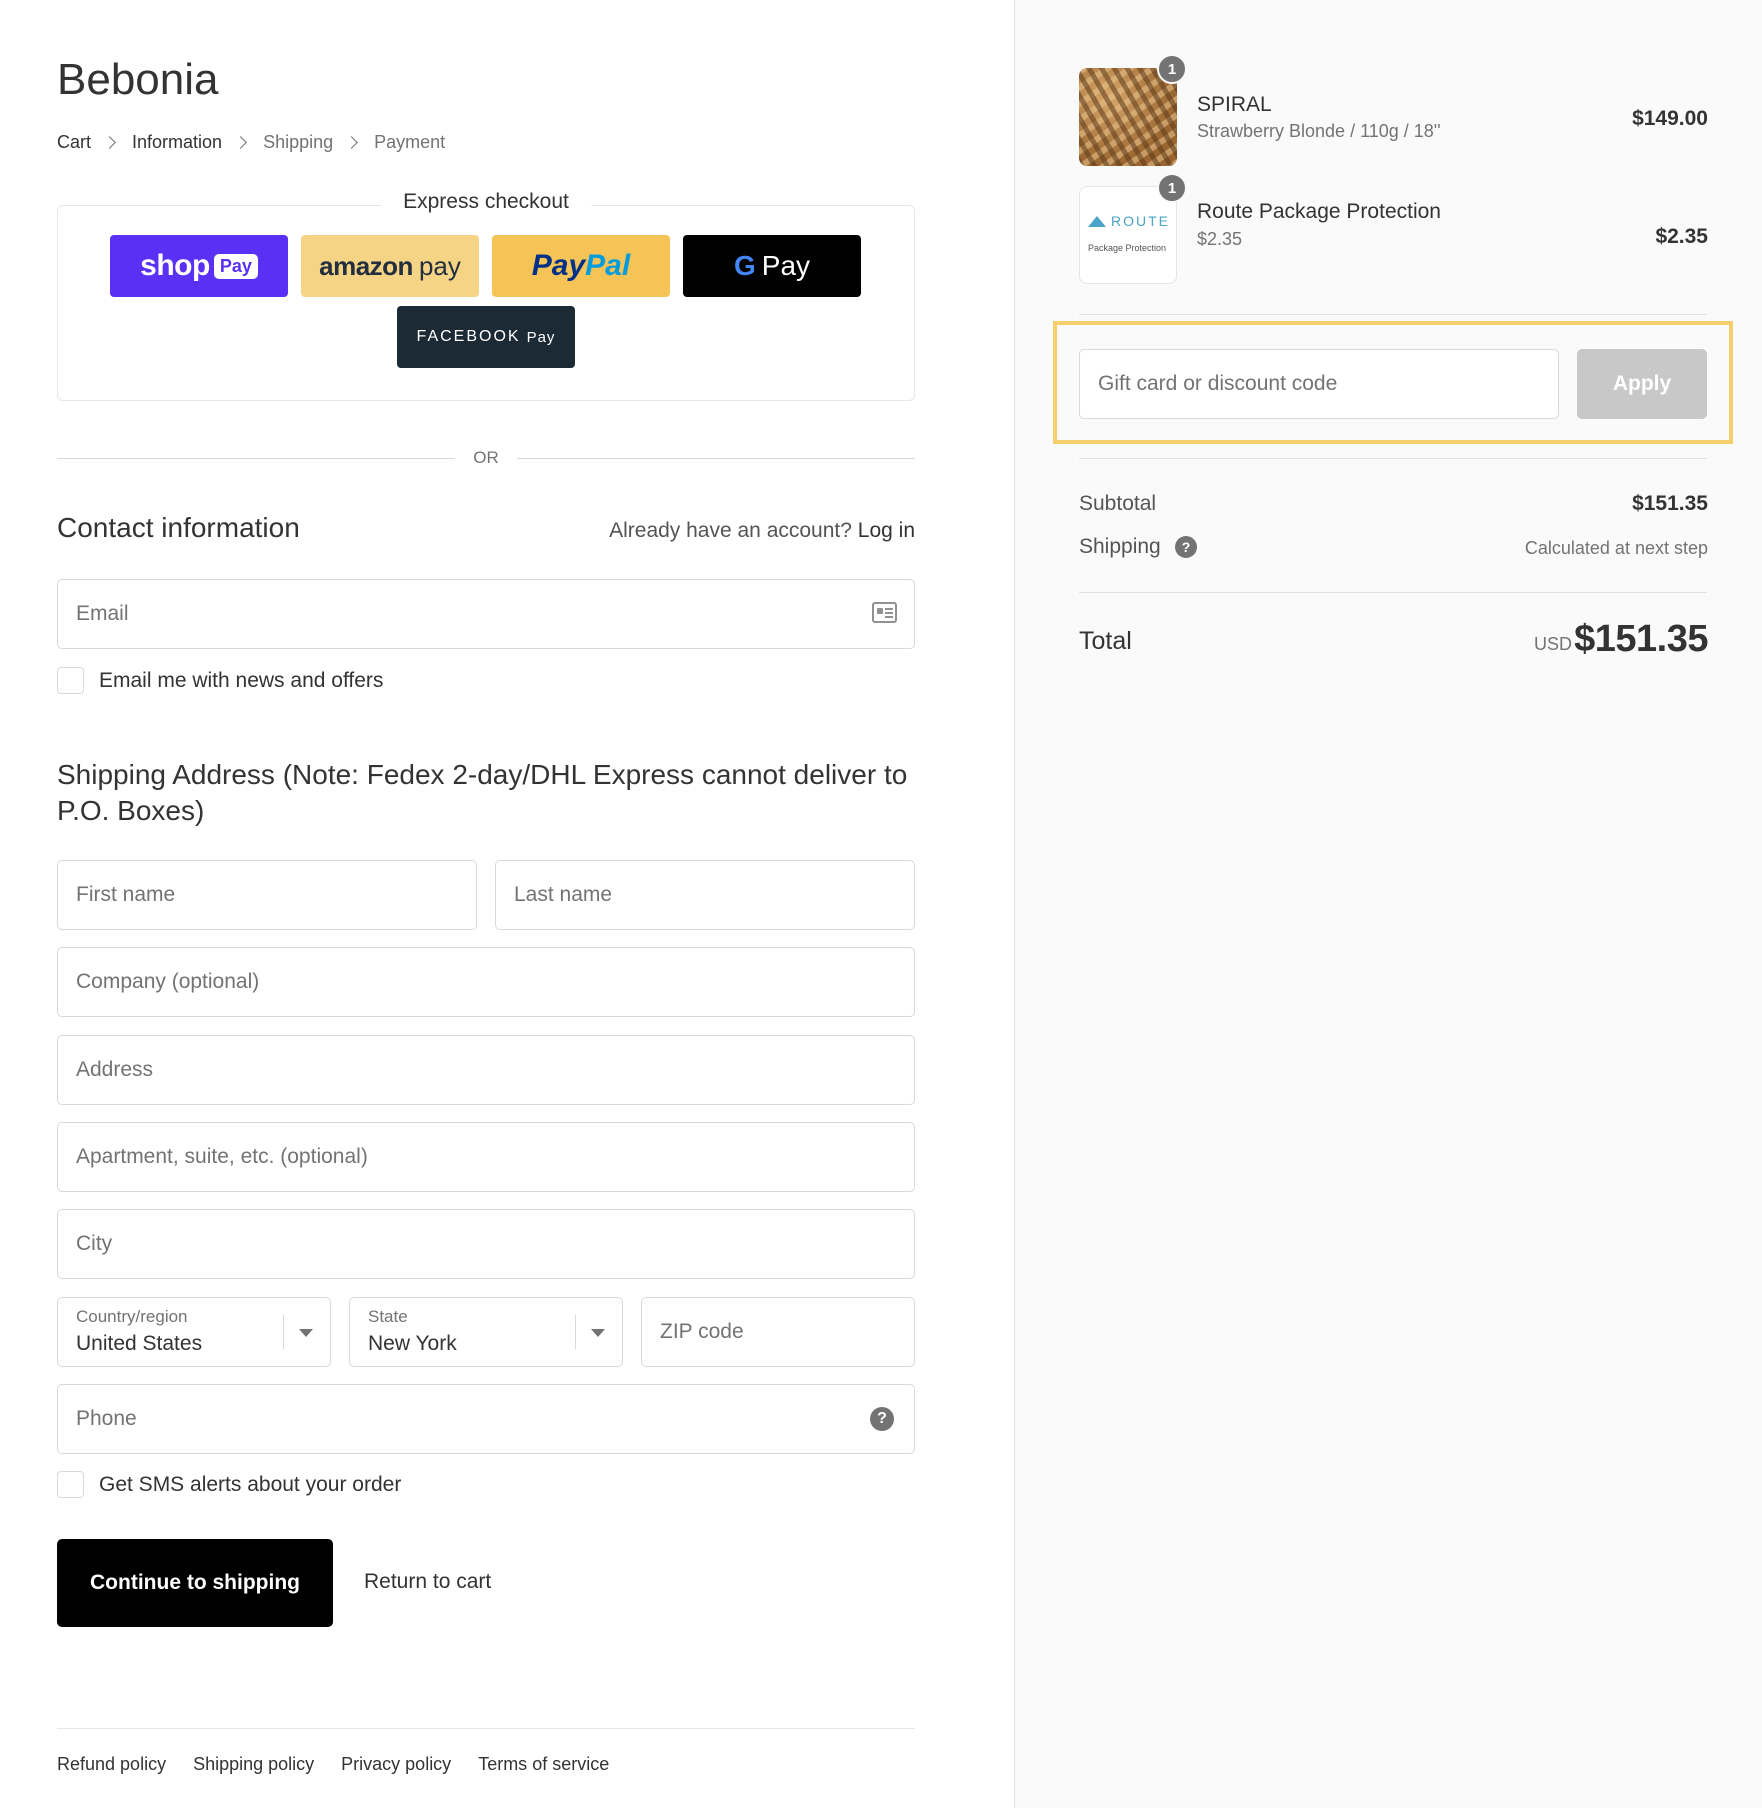  What do you see at coordinates (70, 680) in the screenshot?
I see `news-checkbox` at bounding box center [70, 680].